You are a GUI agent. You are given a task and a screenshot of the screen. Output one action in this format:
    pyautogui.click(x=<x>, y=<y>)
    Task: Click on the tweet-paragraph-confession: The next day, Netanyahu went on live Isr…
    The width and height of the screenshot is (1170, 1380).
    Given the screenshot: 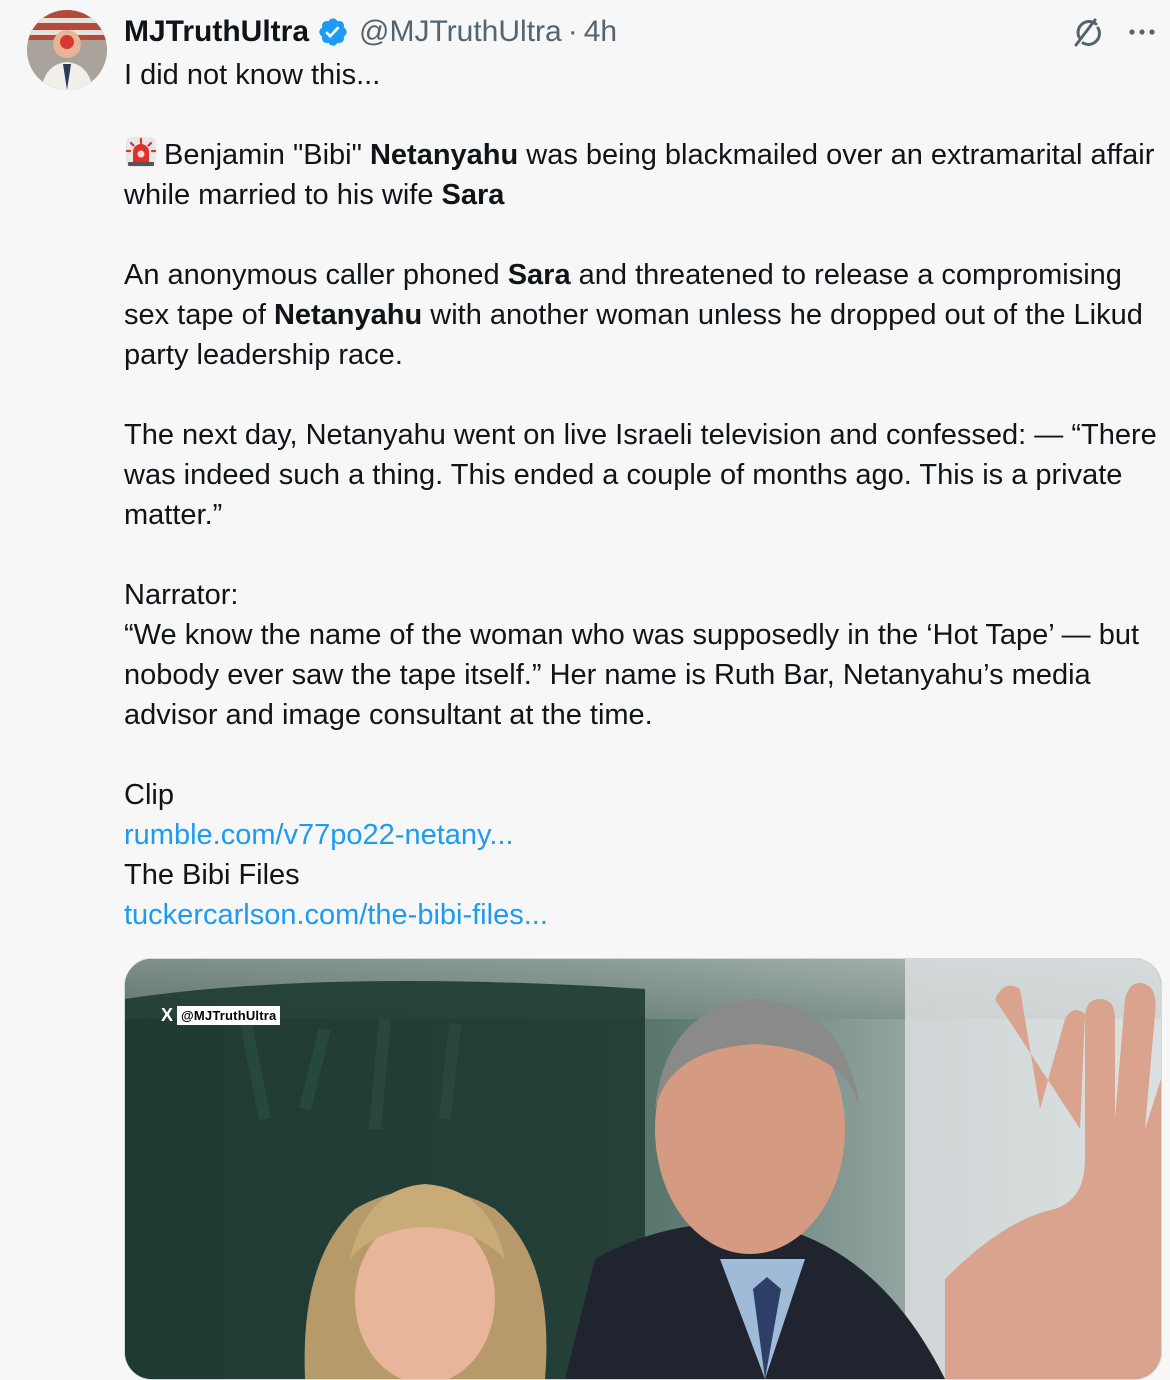 What is the action you would take?
    pyautogui.click(x=640, y=475)
    